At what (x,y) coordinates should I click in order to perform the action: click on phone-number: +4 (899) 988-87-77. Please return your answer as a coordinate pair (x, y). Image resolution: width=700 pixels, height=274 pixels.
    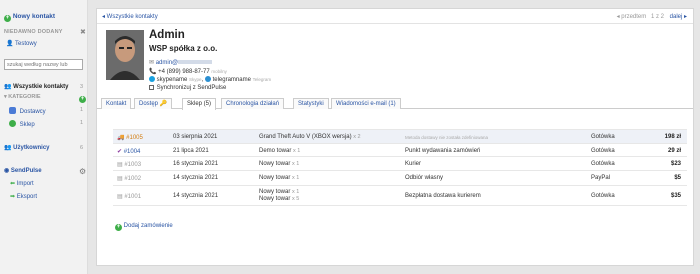
    Looking at the image, I should click on (184, 72).